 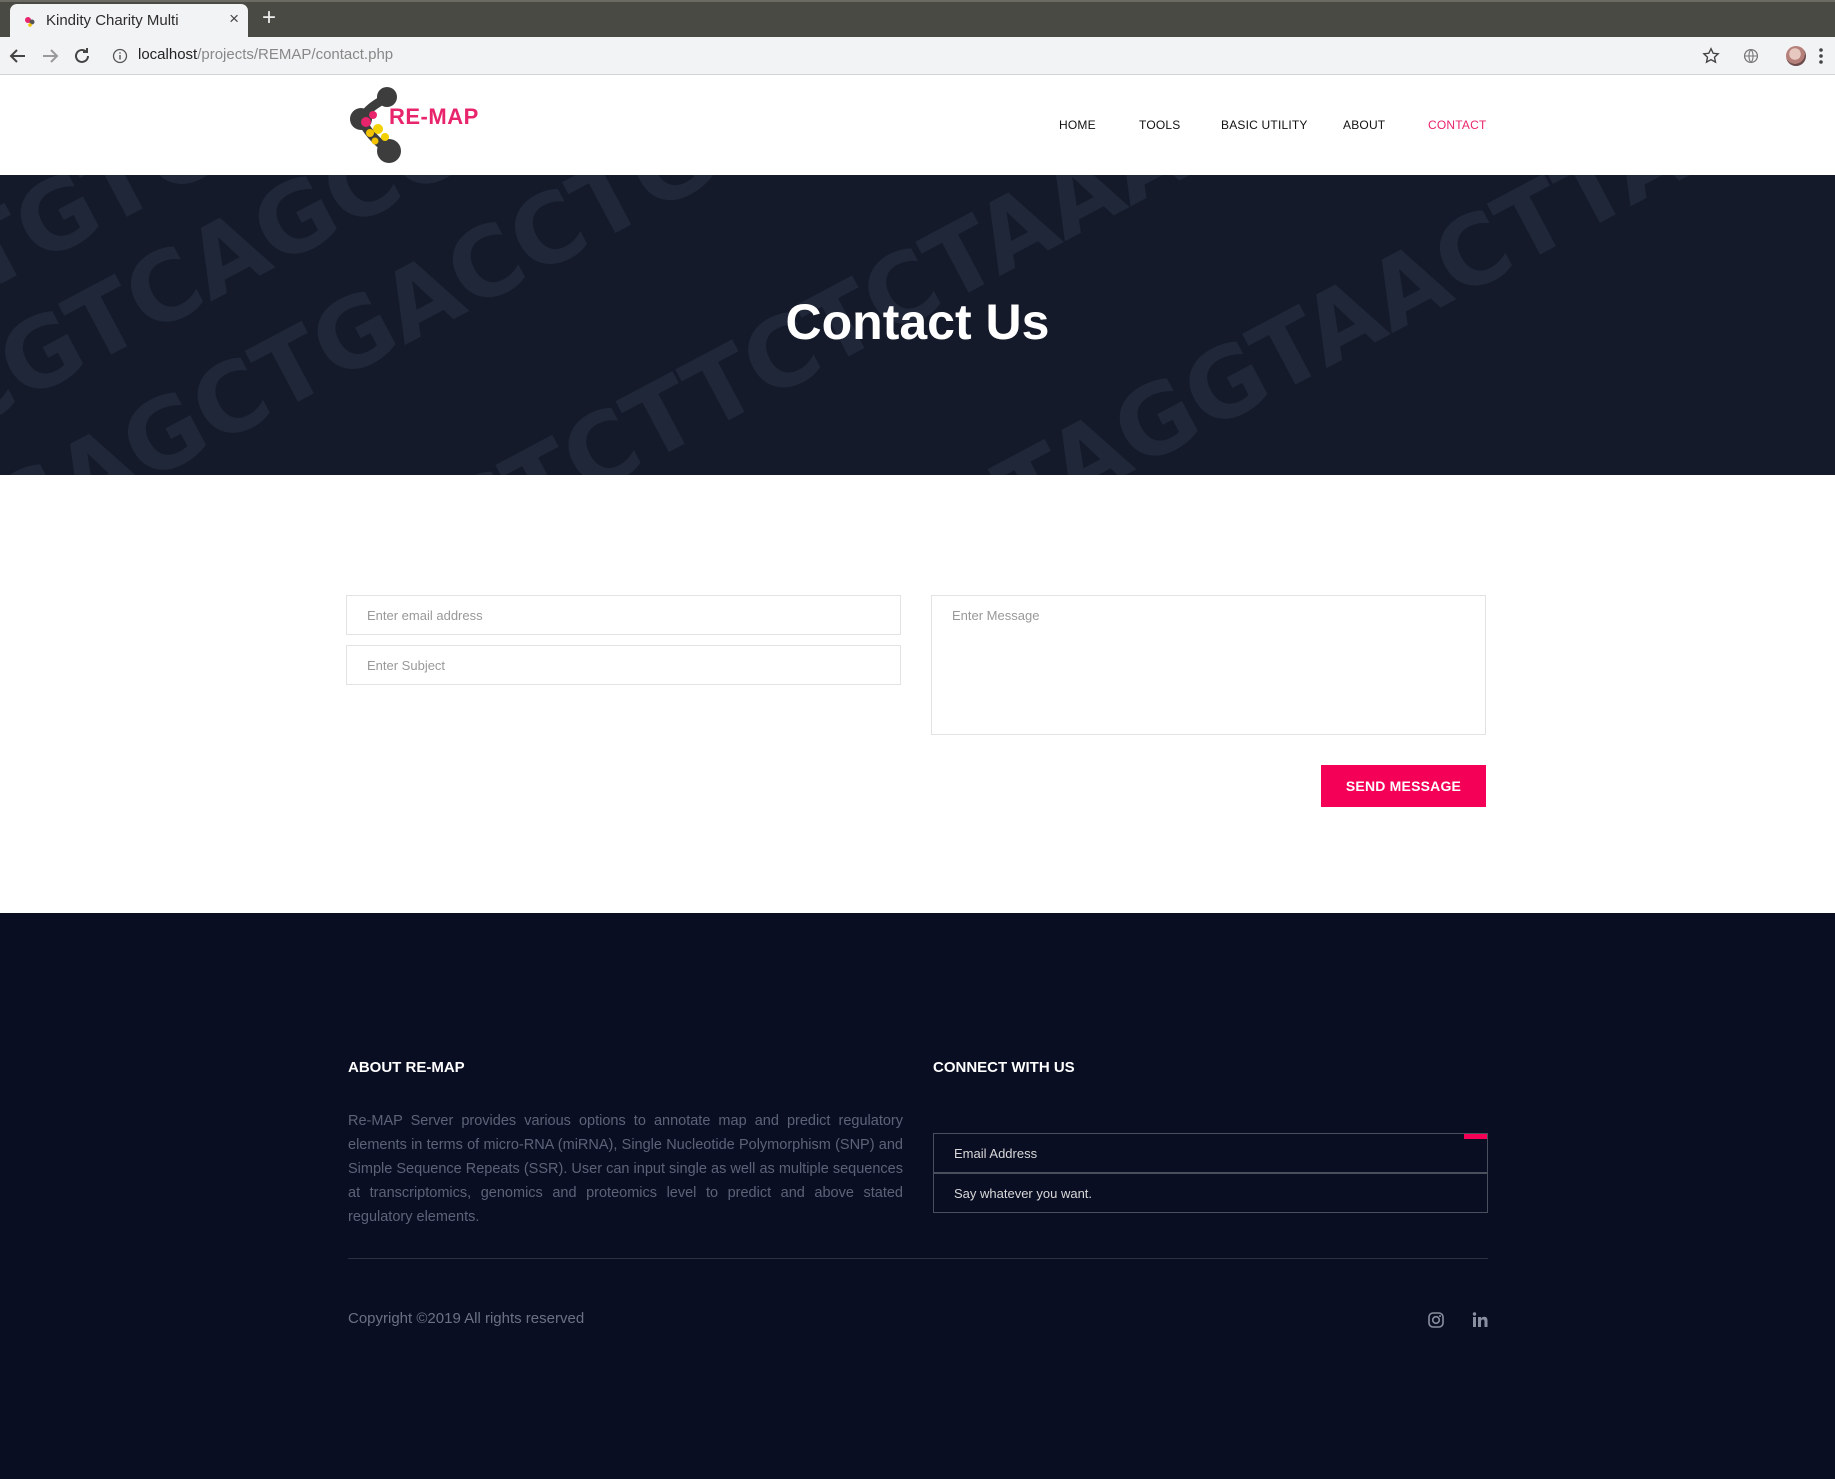 What do you see at coordinates (917, 18) in the screenshot?
I see `browser-tabstrip: Kindity Charity Multi × +` at bounding box center [917, 18].